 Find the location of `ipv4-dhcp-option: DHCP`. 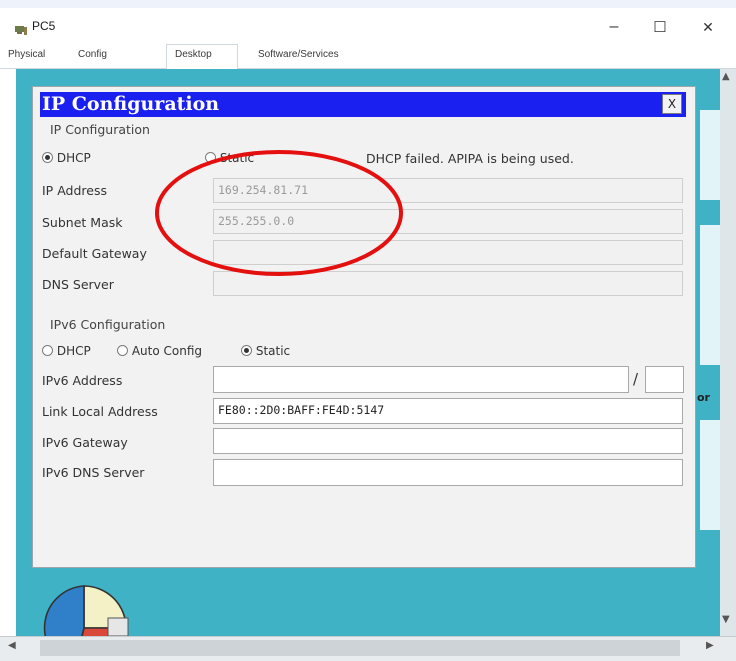

ipv4-dhcp-option: DHCP is located at coordinates (66, 158).